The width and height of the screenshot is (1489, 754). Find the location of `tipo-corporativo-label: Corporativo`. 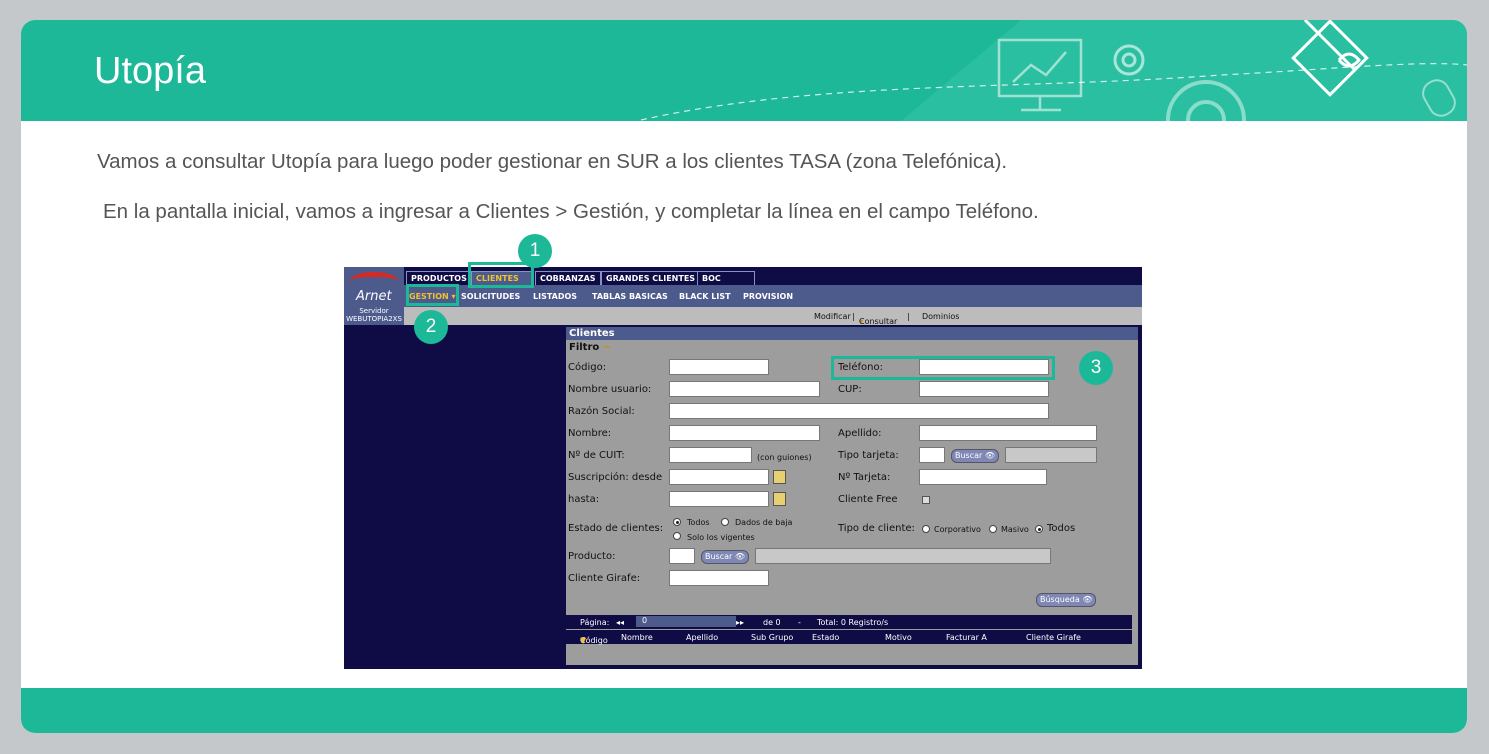

tipo-corporativo-label: Corporativo is located at coordinates (957, 529).